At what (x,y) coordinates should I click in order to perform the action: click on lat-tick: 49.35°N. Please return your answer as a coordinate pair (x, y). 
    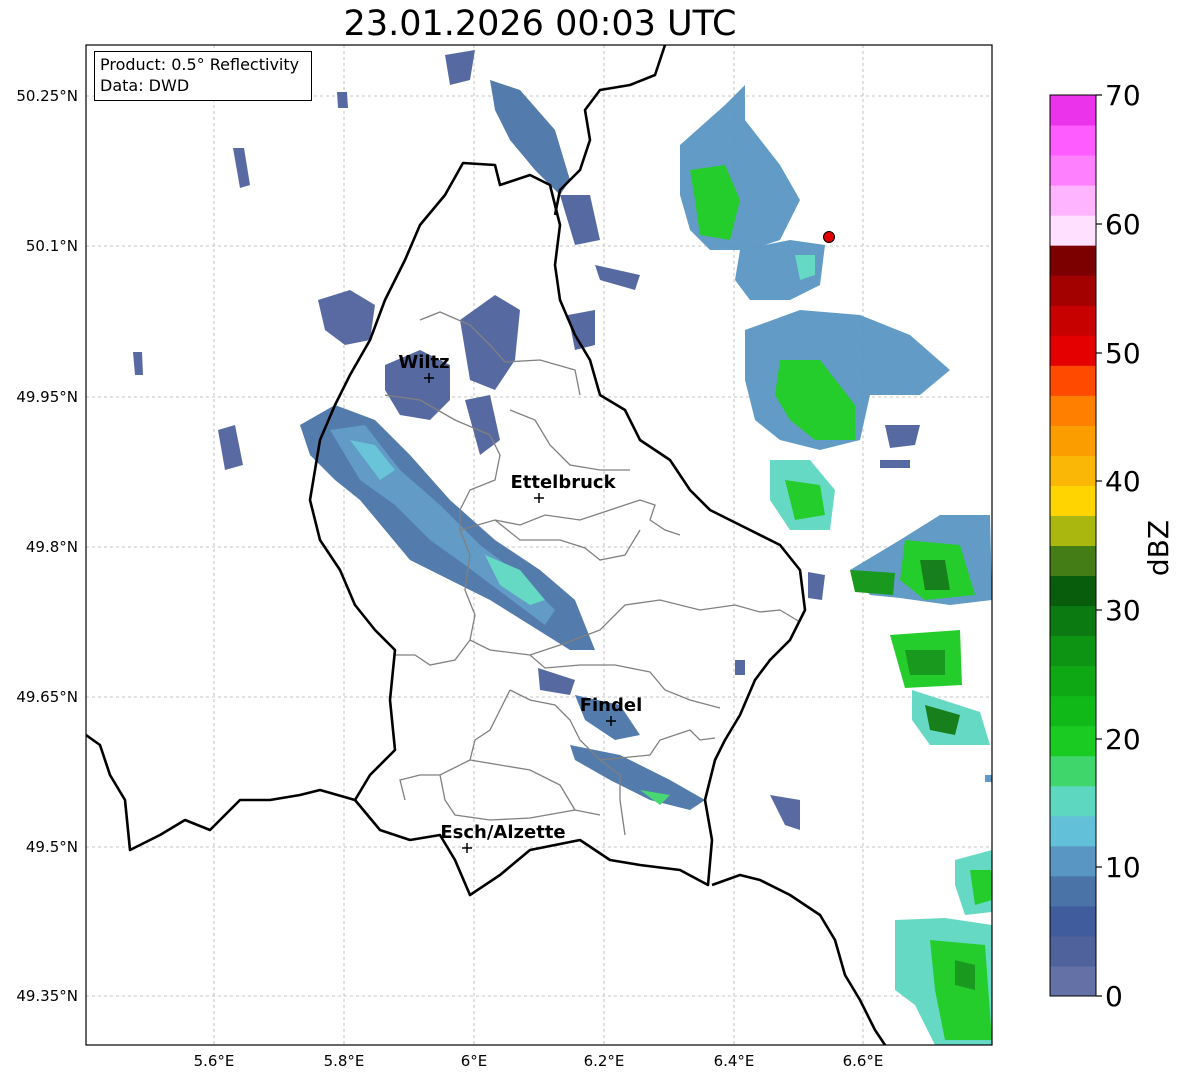
    Looking at the image, I should click on (47, 996).